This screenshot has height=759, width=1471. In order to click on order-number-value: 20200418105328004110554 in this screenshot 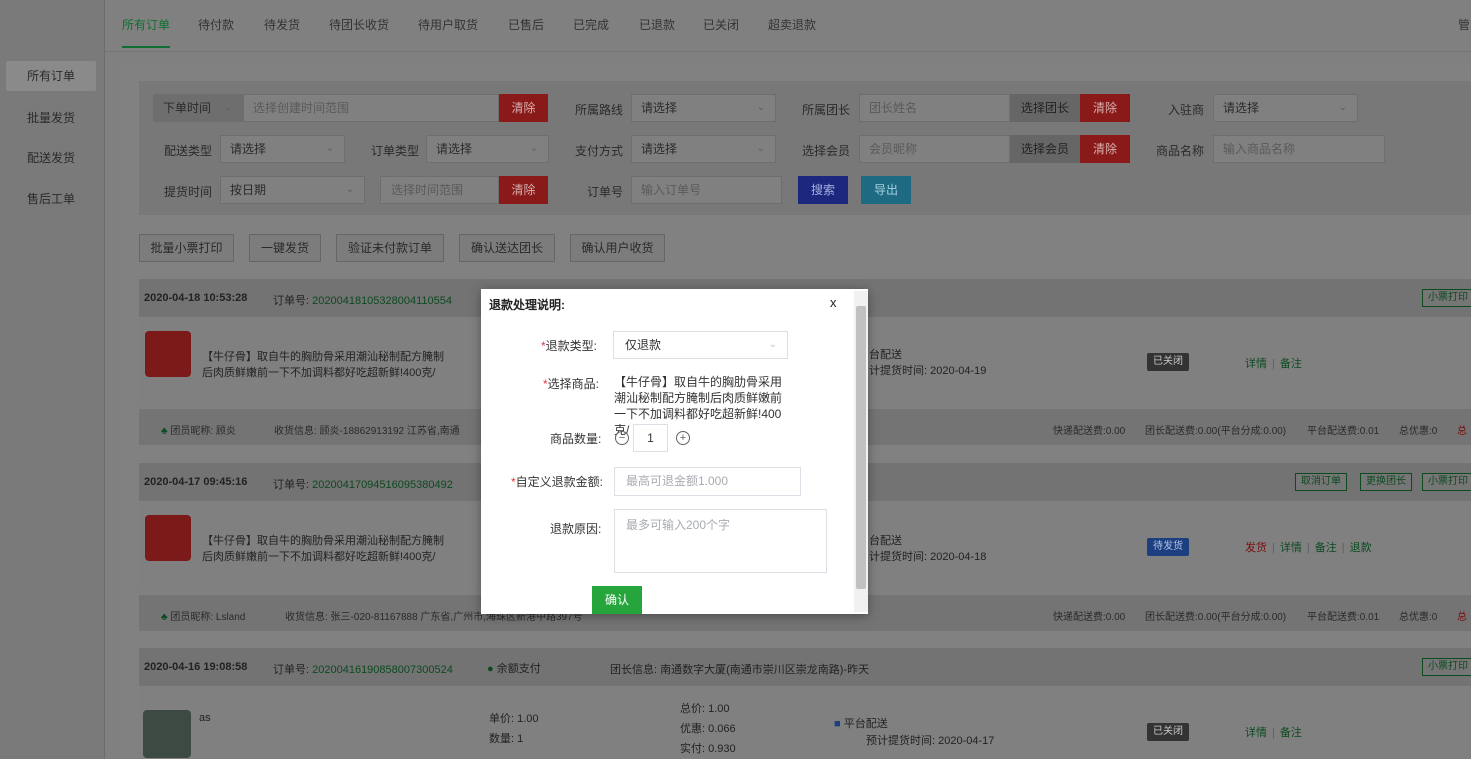, I will do `click(382, 301)`.